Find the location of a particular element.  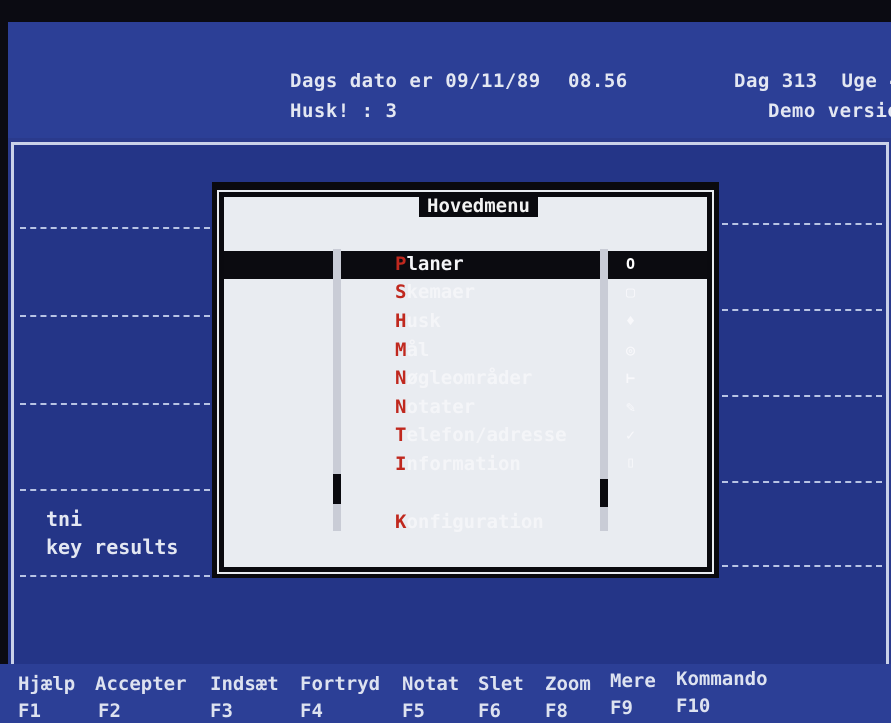

circle-icon: O is located at coordinates (631, 264).